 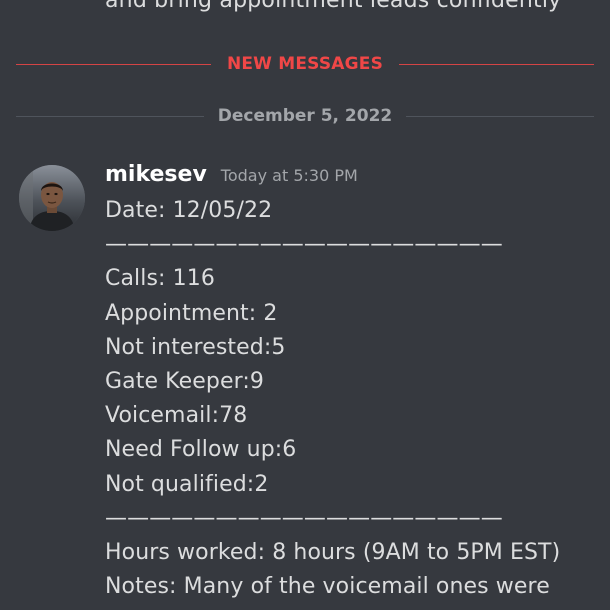 I want to click on message-line: Date: 12/05/22, so click(x=189, y=210).